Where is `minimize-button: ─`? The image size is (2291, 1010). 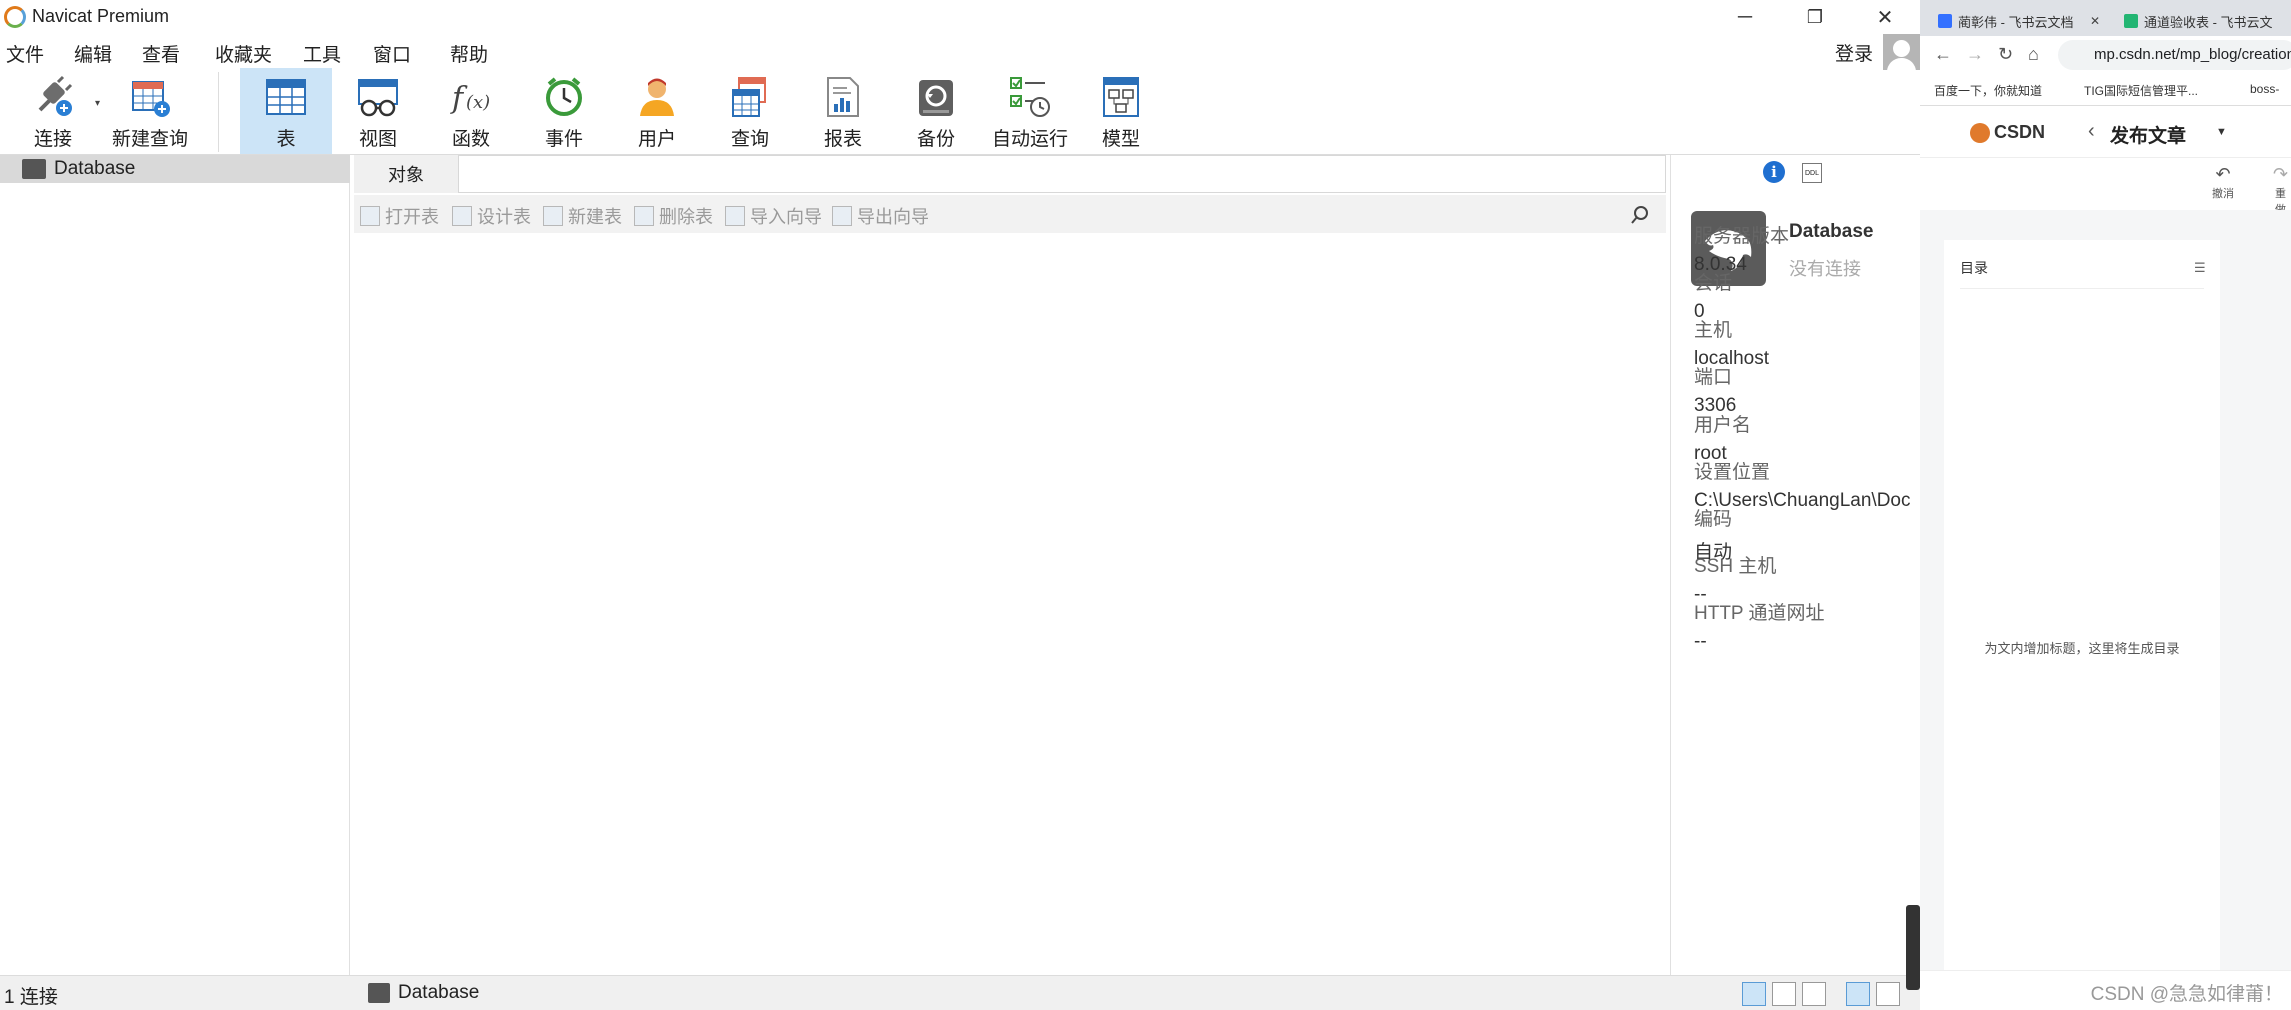
minimize-button: ─ is located at coordinates (1745, 17).